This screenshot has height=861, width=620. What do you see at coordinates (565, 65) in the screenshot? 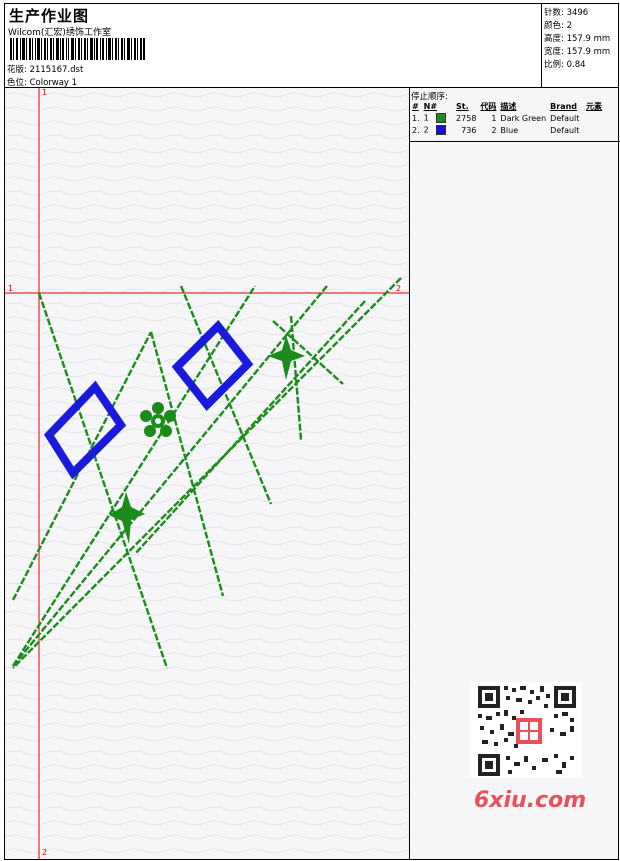
I see `stat-scale: 比例: 0.84` at bounding box center [565, 65].